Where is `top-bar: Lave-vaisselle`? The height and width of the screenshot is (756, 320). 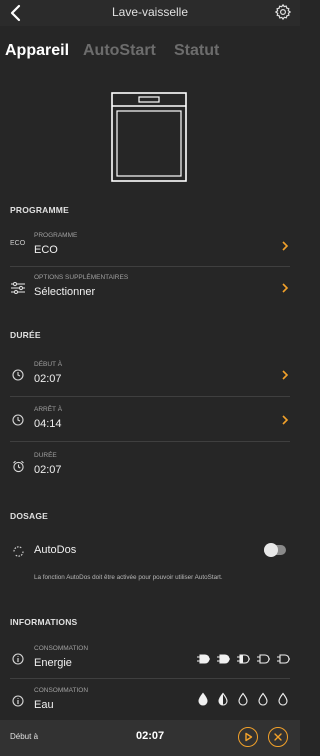 top-bar: Lave-vaisselle is located at coordinates (150, 13).